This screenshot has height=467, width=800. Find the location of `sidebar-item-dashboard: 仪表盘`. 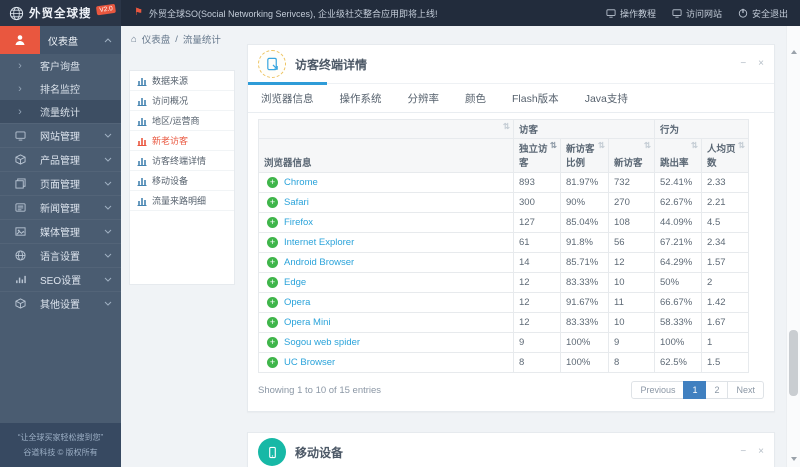

sidebar-item-dashboard: 仪表盘 is located at coordinates (60, 40).